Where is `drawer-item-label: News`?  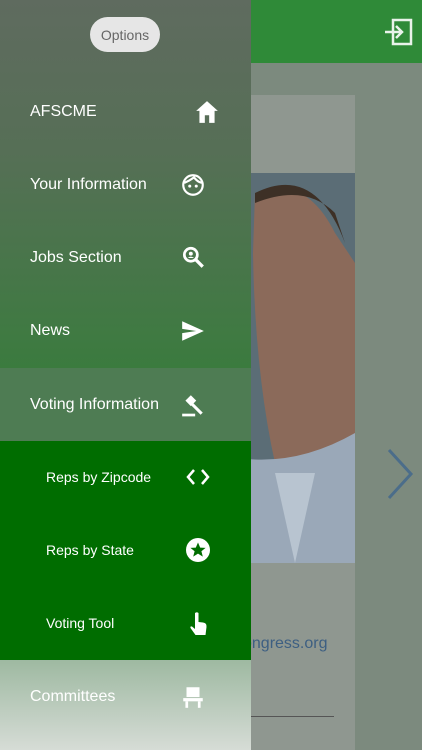
drawer-item-label: News is located at coordinates (50, 330).